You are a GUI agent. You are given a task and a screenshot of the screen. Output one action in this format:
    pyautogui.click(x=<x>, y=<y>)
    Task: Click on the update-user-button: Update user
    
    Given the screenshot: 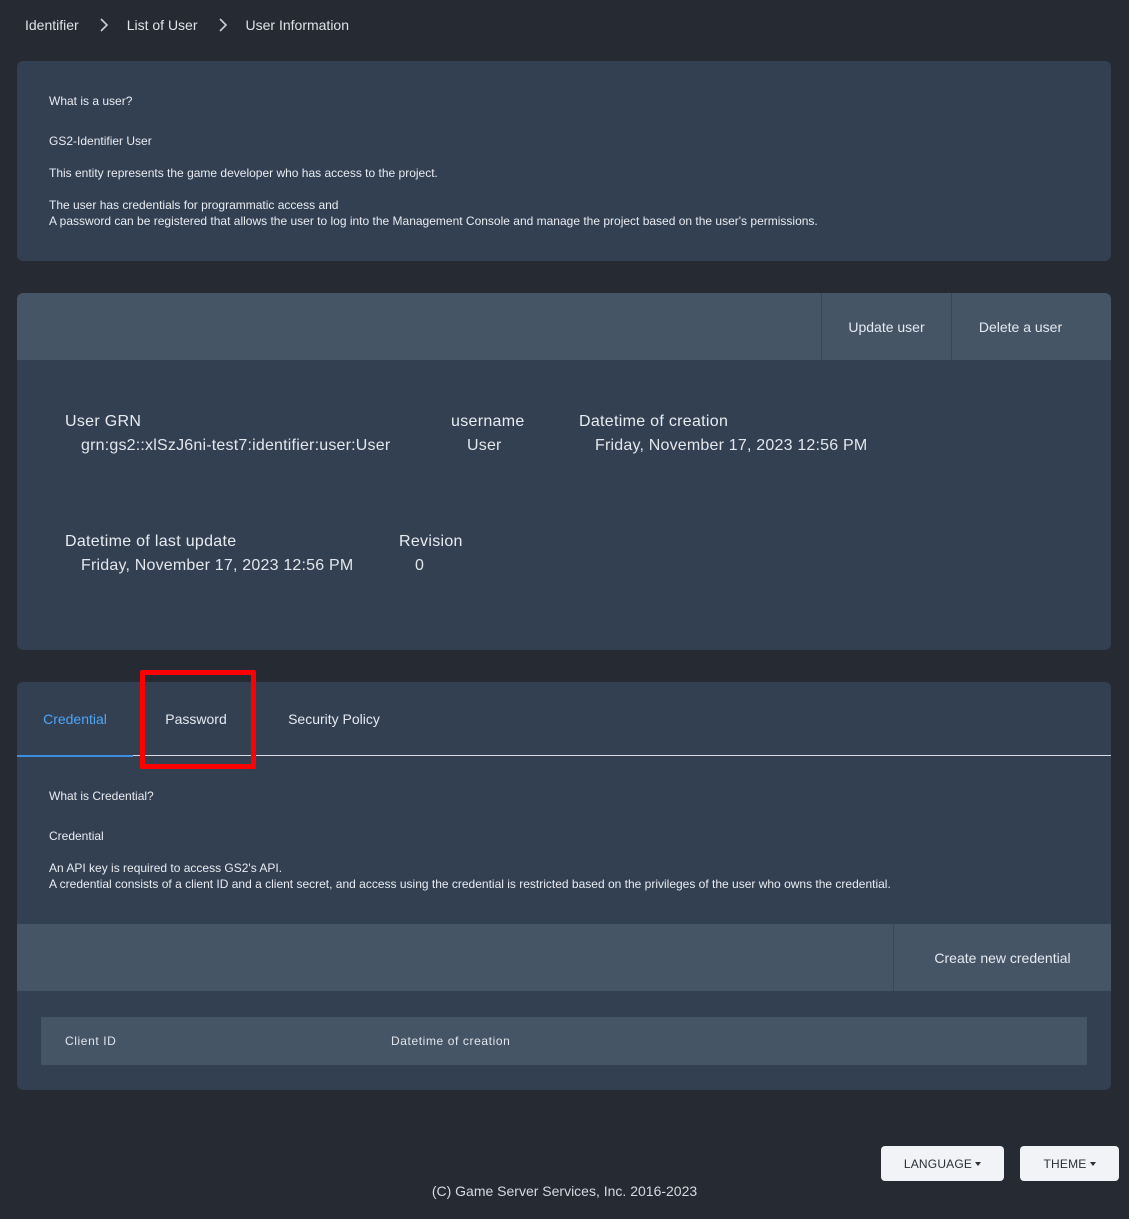 What is the action you would take?
    pyautogui.click(x=886, y=326)
    